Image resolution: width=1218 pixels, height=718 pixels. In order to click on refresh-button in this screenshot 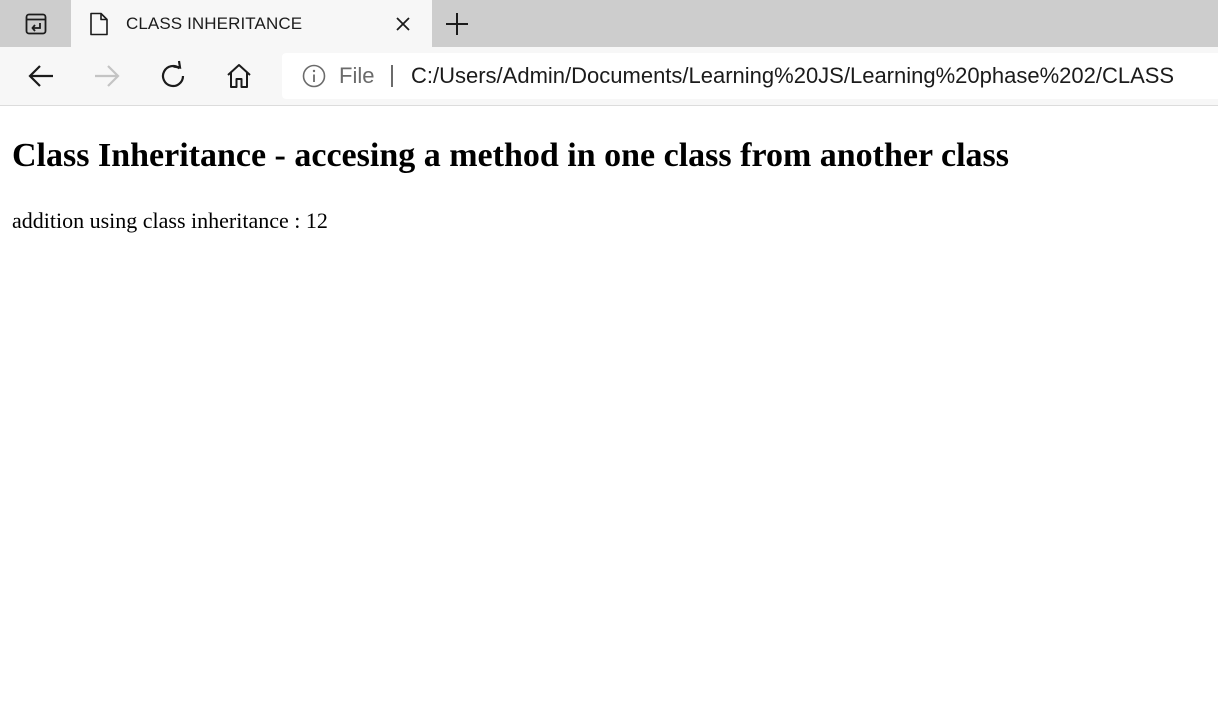, I will do `click(173, 76)`.